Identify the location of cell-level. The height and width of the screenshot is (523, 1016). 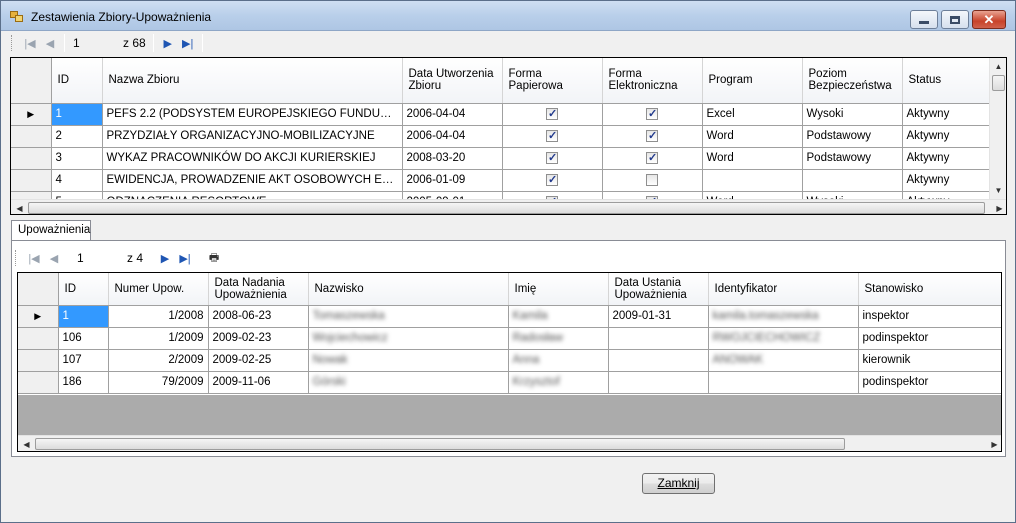
(852, 180).